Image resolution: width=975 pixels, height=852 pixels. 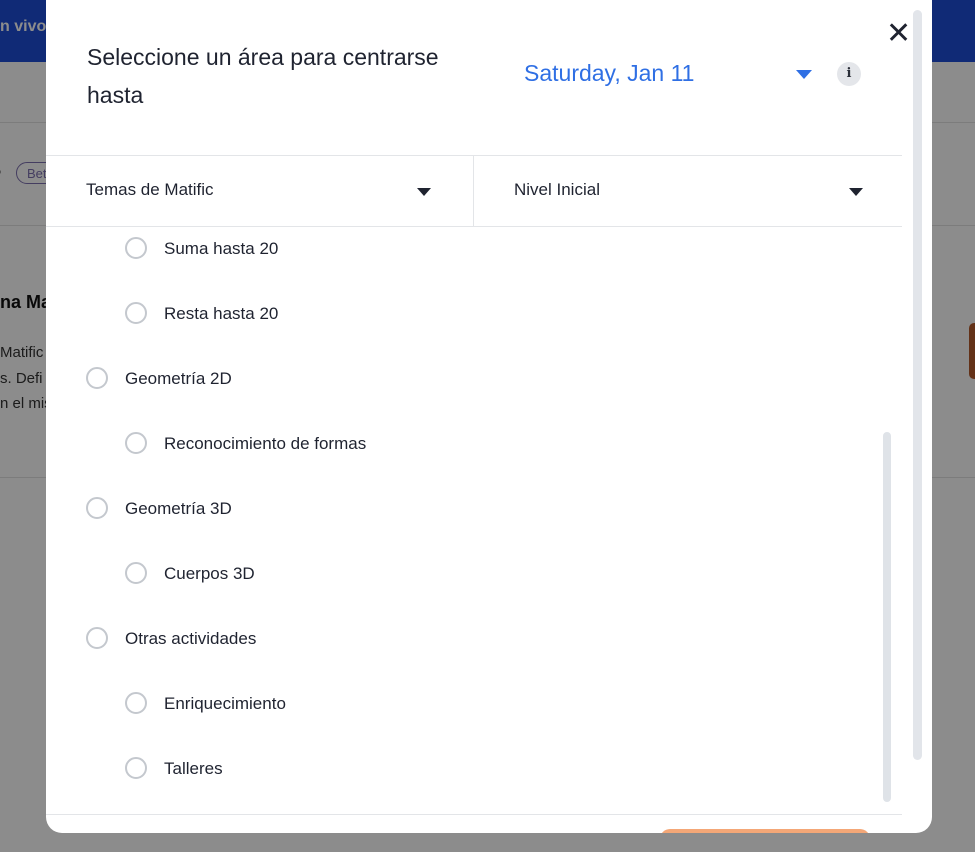 What do you see at coordinates (917, 385) in the screenshot?
I see `modal-scrollbar` at bounding box center [917, 385].